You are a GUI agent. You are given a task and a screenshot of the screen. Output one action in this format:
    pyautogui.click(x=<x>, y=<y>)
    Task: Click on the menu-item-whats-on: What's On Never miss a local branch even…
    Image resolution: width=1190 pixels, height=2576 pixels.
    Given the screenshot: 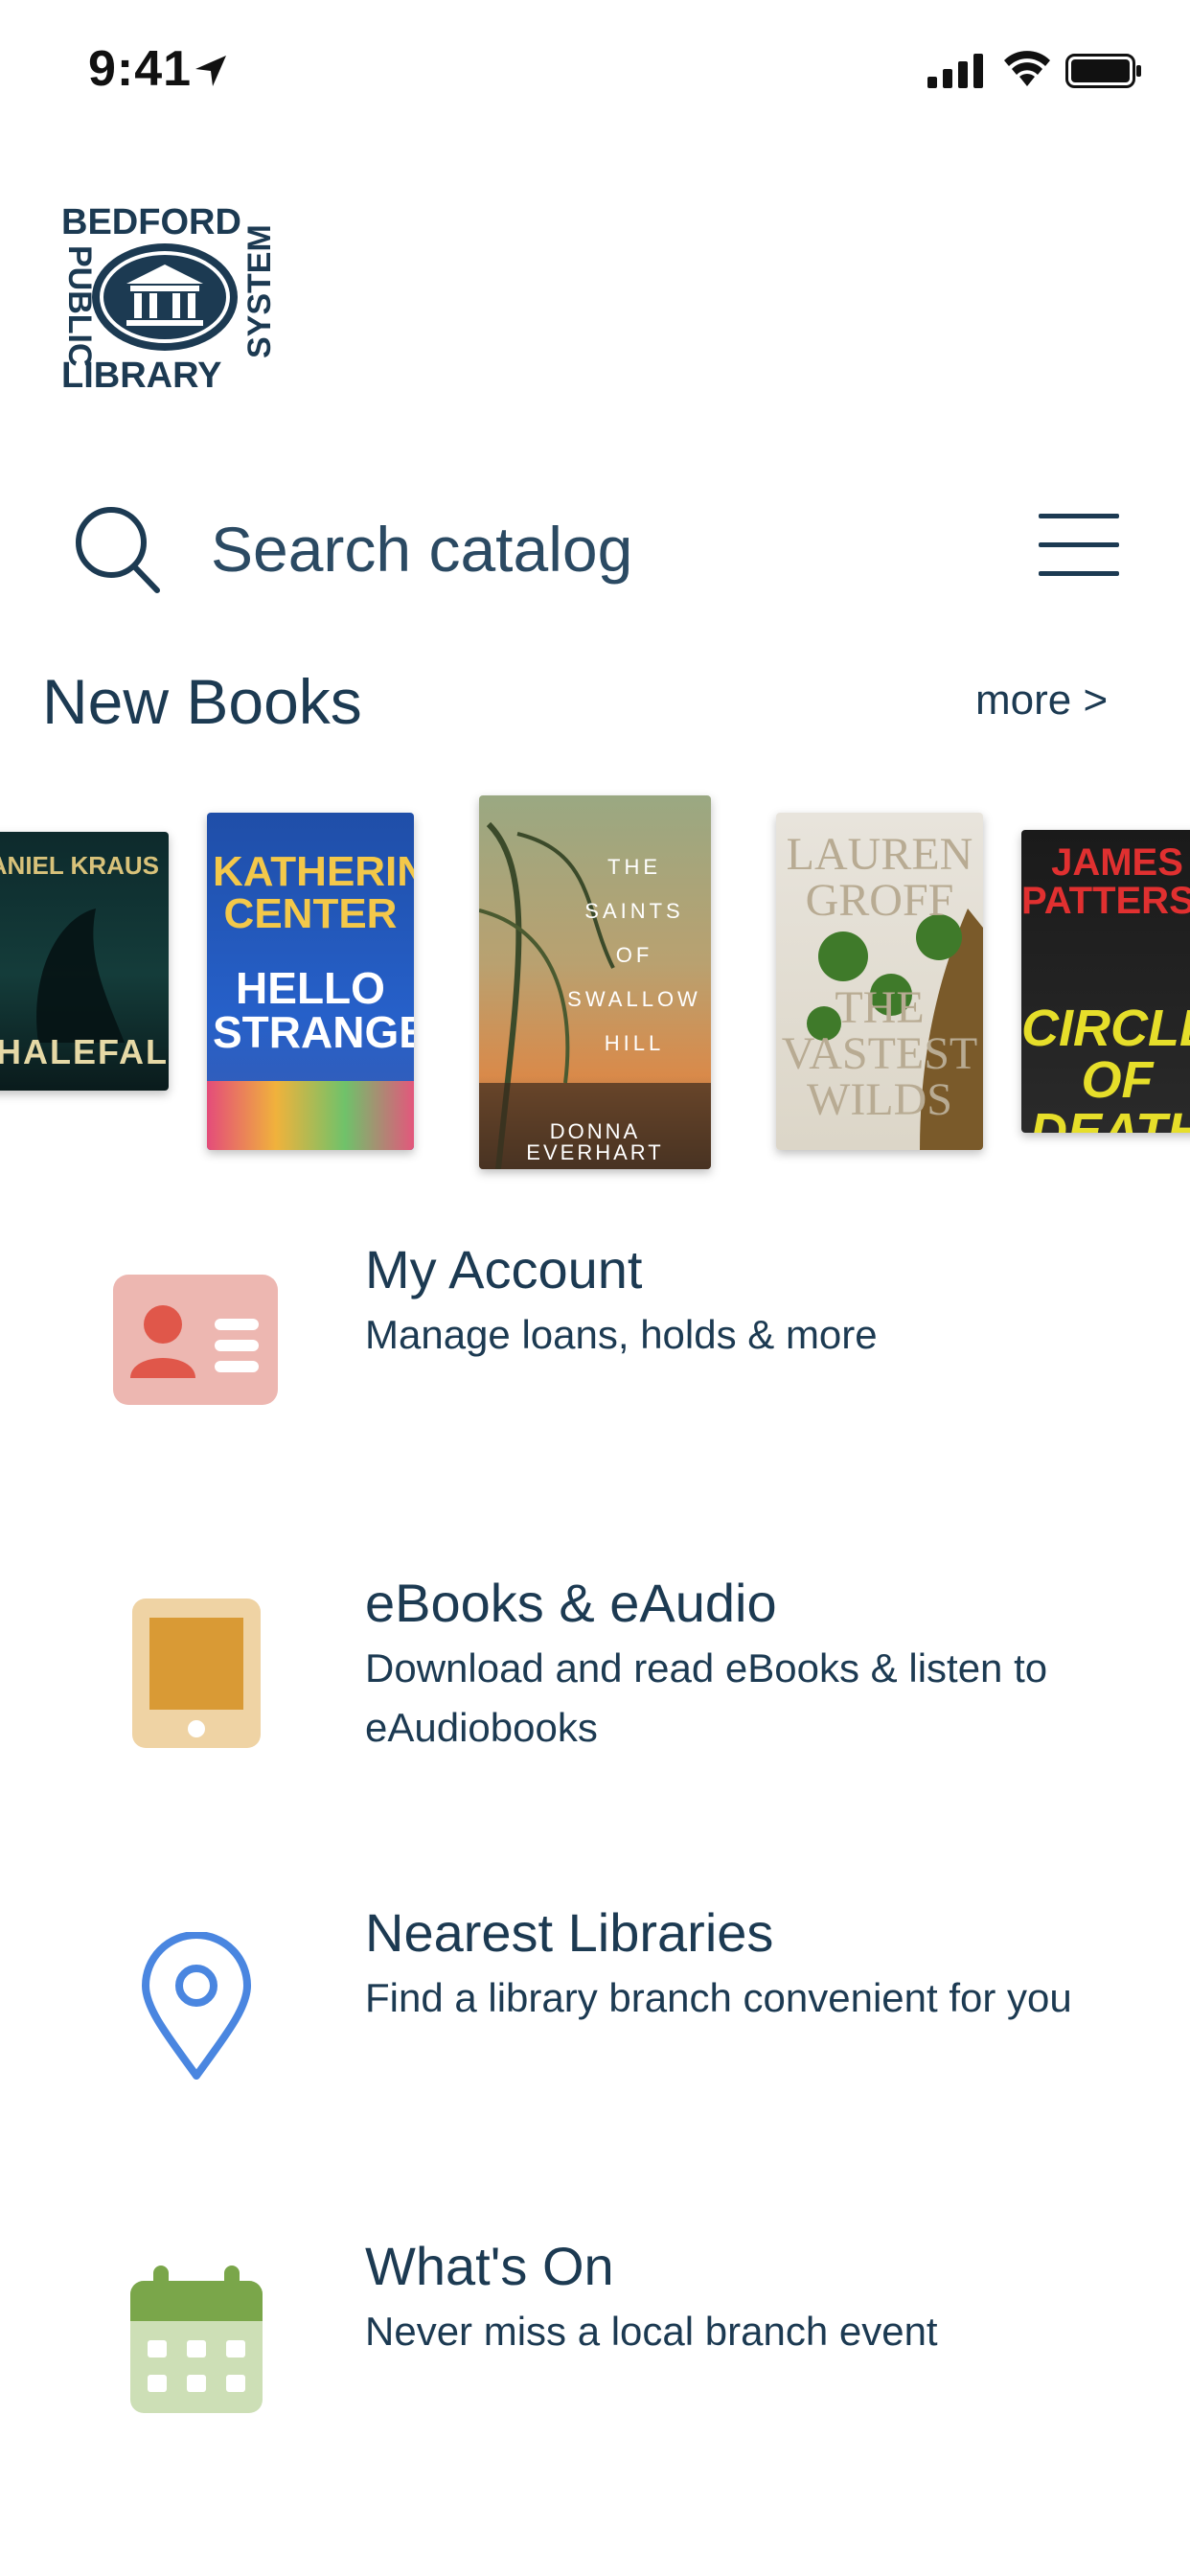 What is the action you would take?
    pyautogui.click(x=595, y=2371)
    